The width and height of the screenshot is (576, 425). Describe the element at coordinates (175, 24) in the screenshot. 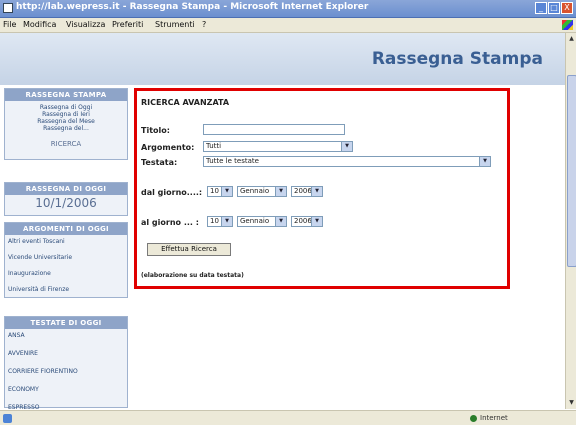

I see `menu-strumenti: Strumenti` at that location.